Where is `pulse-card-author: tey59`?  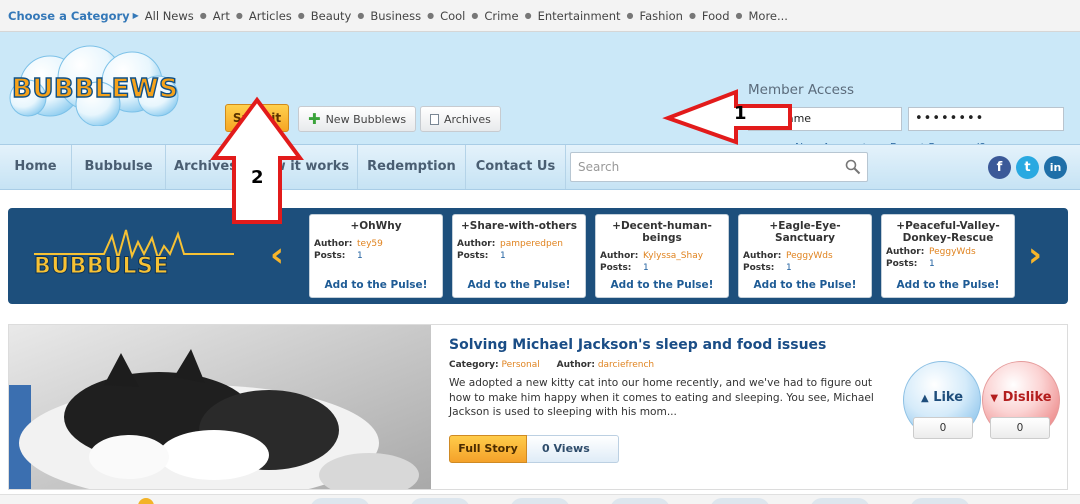
pulse-card-author: tey59 is located at coordinates (370, 244).